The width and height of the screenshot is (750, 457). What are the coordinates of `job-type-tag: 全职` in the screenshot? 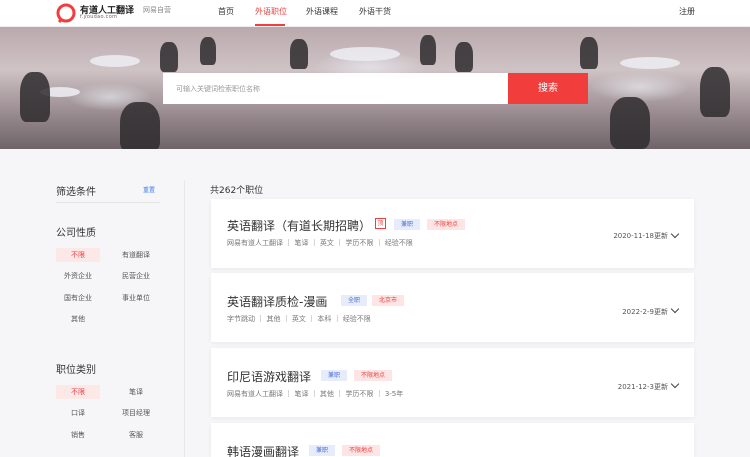 It's located at (354, 300).